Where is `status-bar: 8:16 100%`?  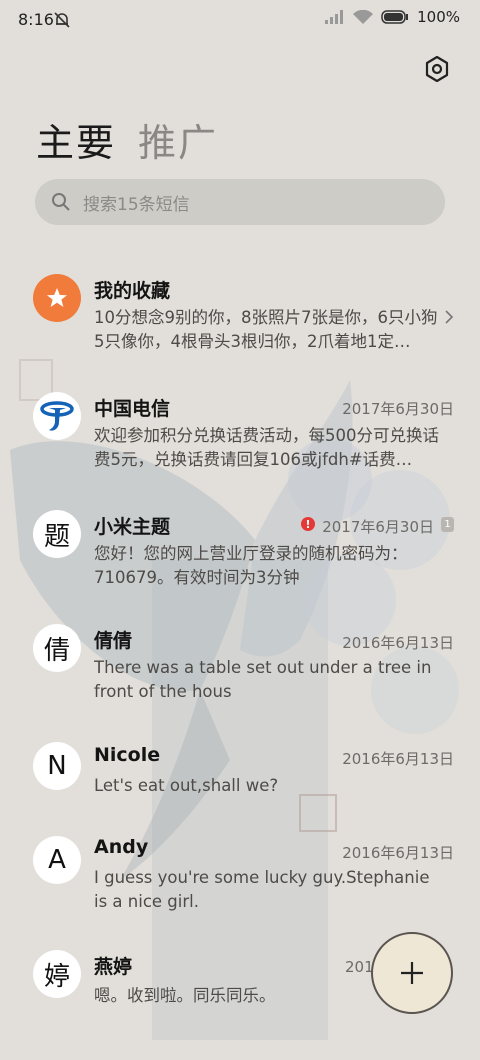 status-bar: 8:16 100% is located at coordinates (240, 21).